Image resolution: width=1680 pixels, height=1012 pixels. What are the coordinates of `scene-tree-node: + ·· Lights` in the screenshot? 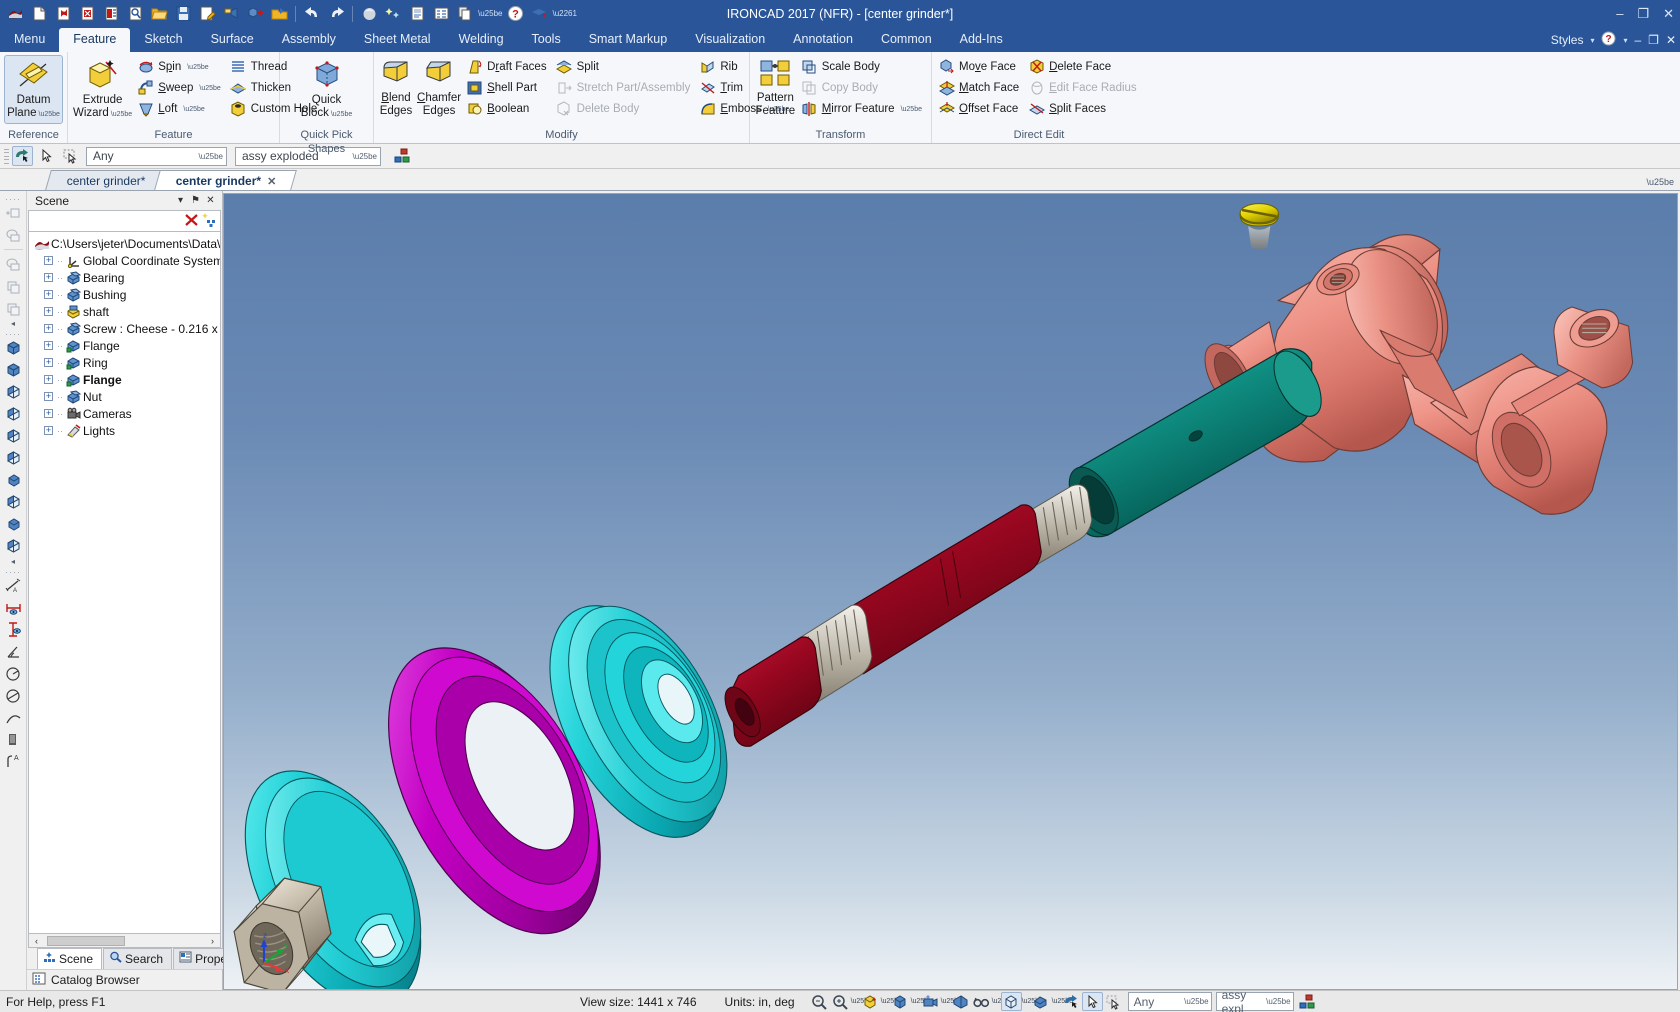 It's located at (125, 430).